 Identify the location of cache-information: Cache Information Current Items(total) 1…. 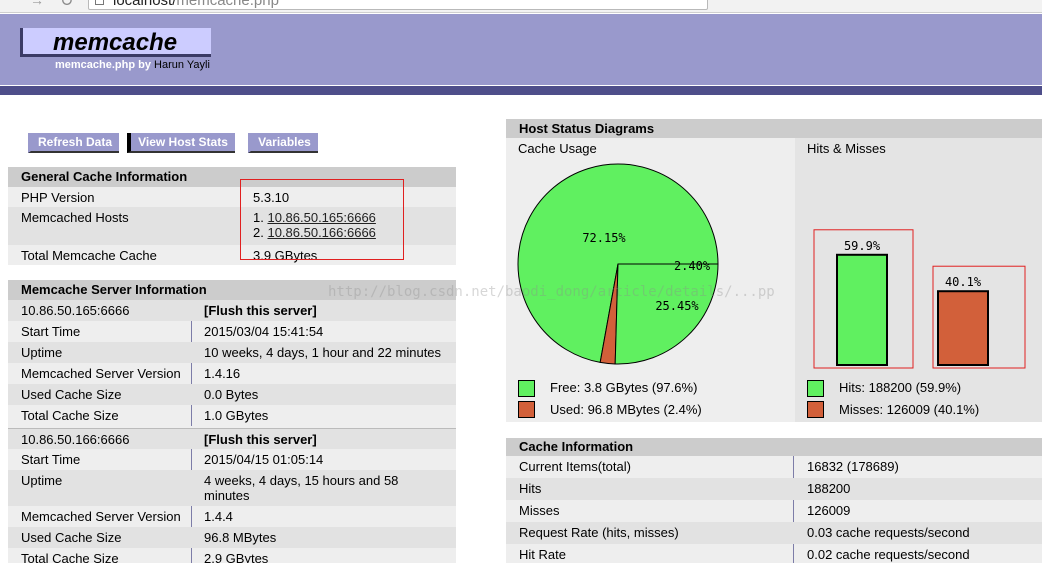
(774, 500).